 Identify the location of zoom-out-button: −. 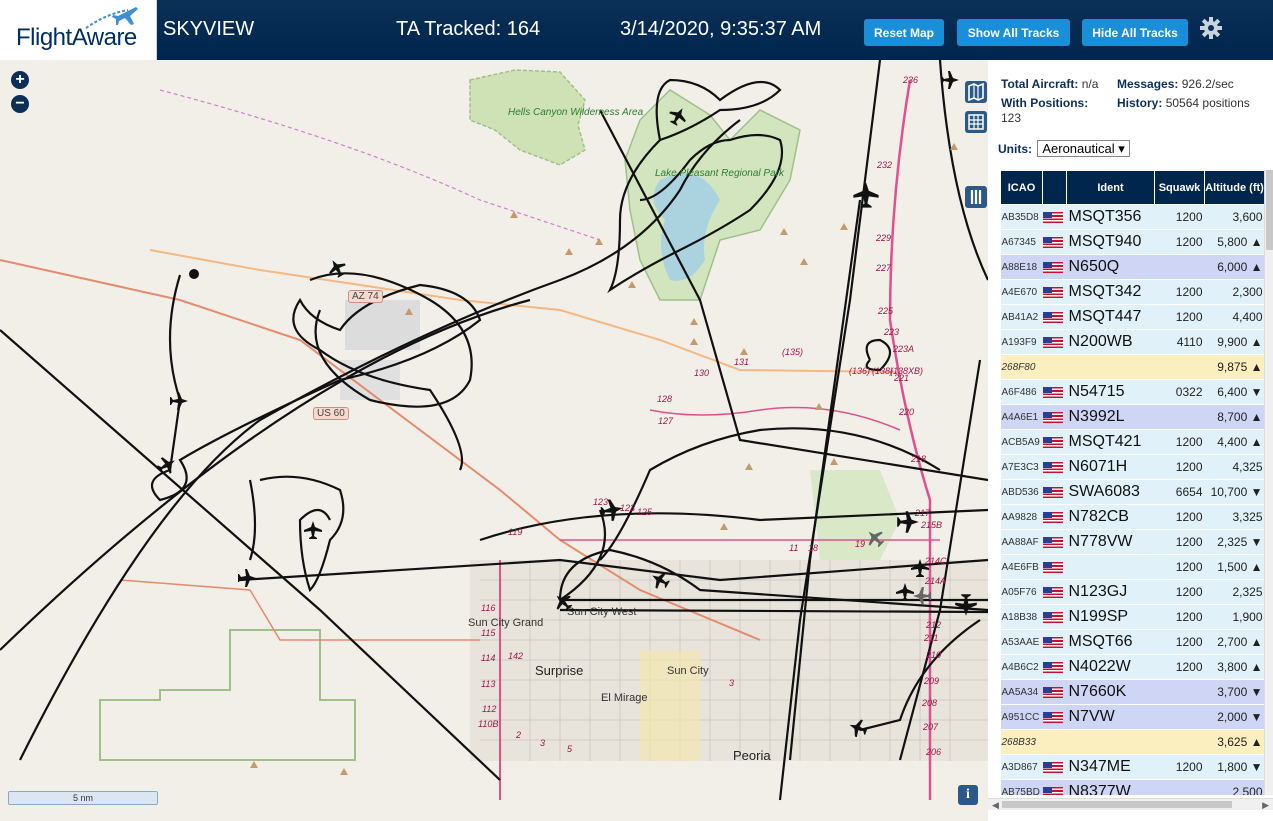
(20, 104).